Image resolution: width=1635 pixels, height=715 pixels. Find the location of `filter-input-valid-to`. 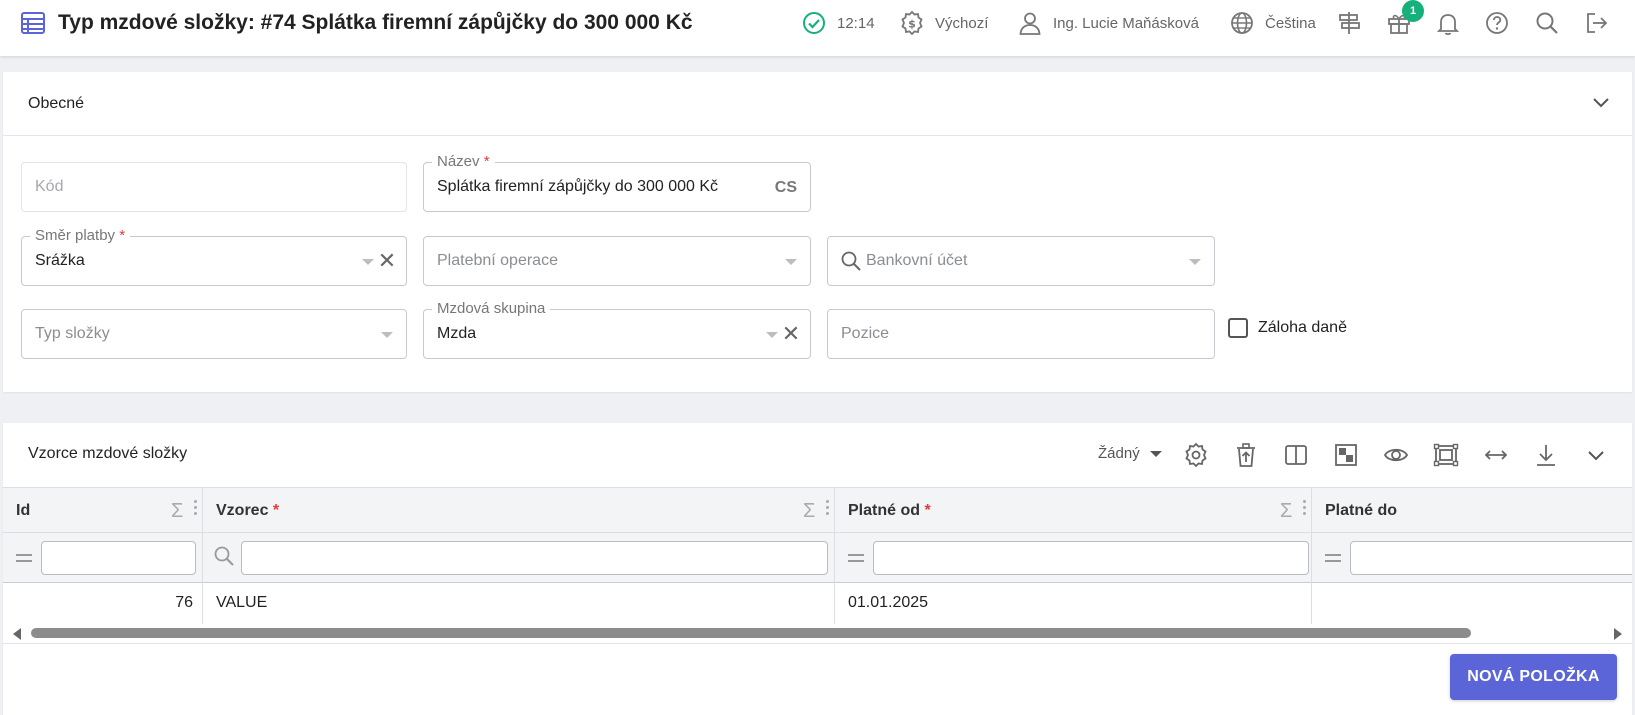

filter-input-valid-to is located at coordinates (1491, 558).